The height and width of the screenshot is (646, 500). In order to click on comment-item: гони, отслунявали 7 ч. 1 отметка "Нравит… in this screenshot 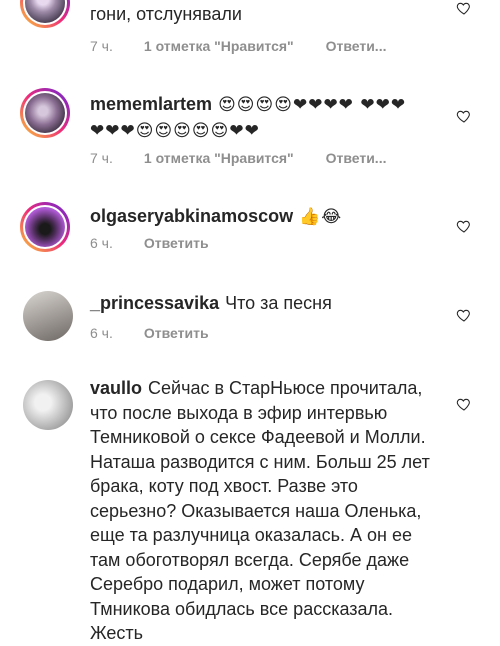, I will do `click(250, 35)`.